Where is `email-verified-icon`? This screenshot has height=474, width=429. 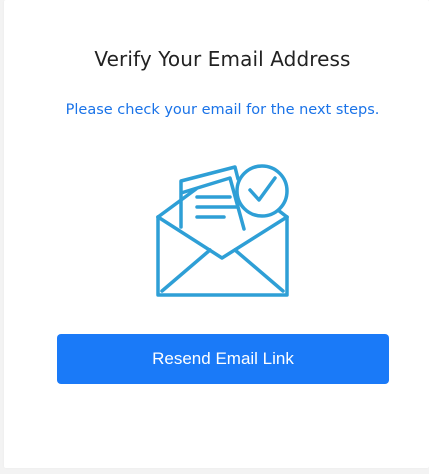
email-verified-icon is located at coordinates (222, 230).